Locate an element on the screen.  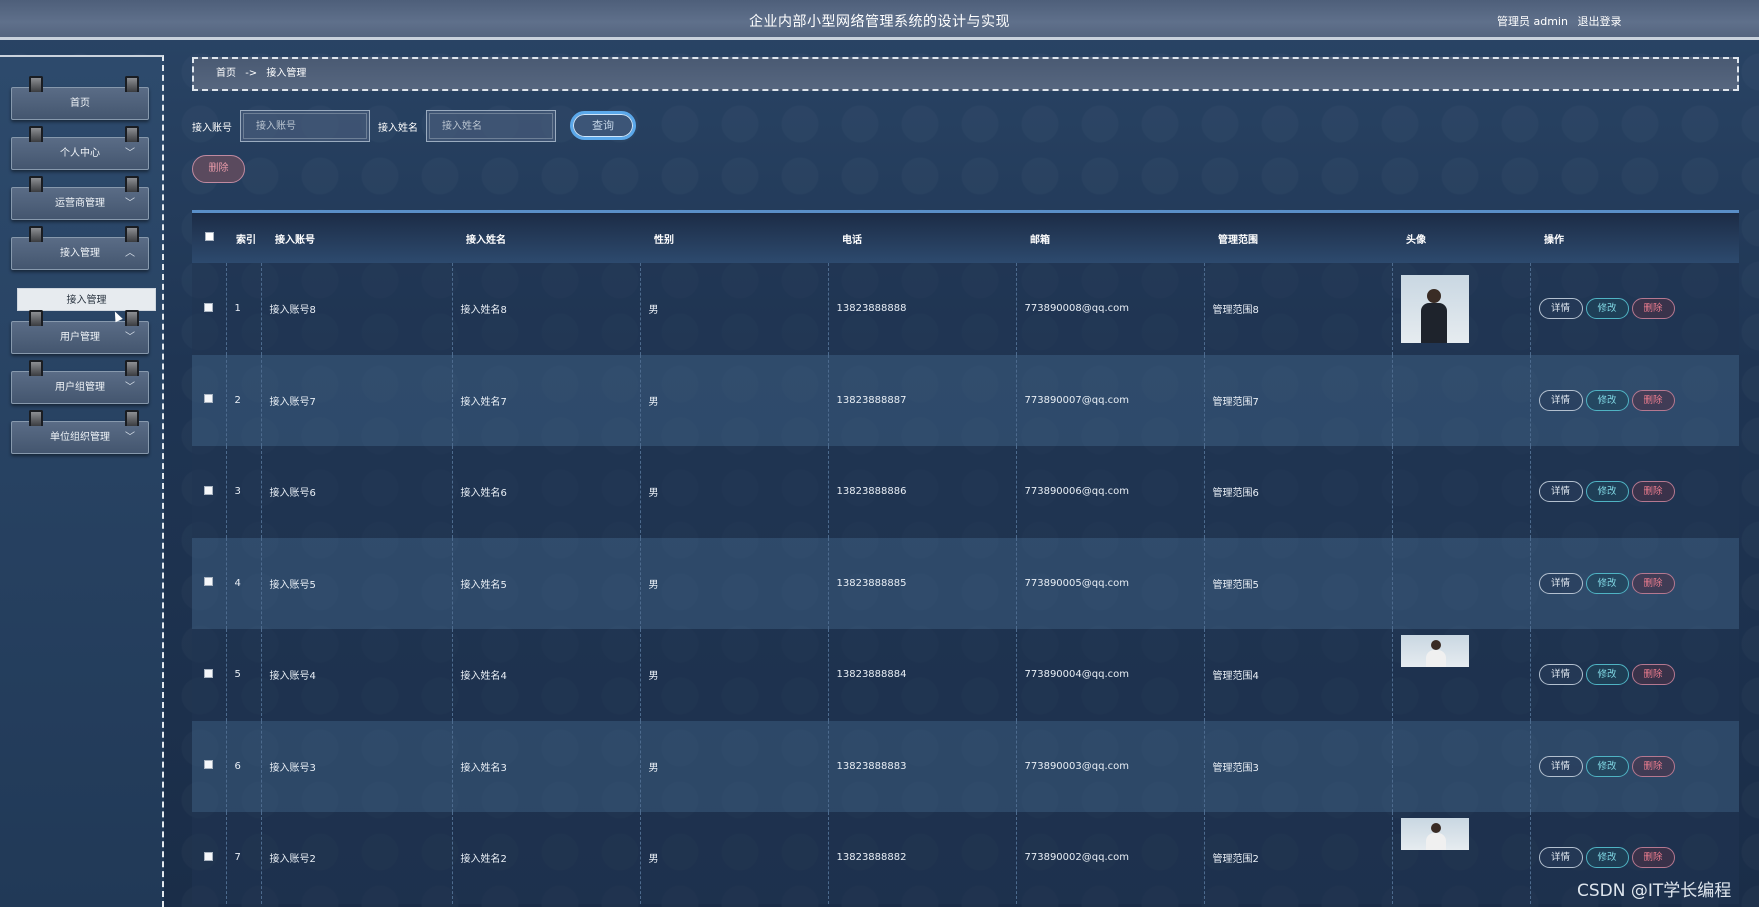
cell-name: 接入姓名2 is located at coordinates (545, 858).